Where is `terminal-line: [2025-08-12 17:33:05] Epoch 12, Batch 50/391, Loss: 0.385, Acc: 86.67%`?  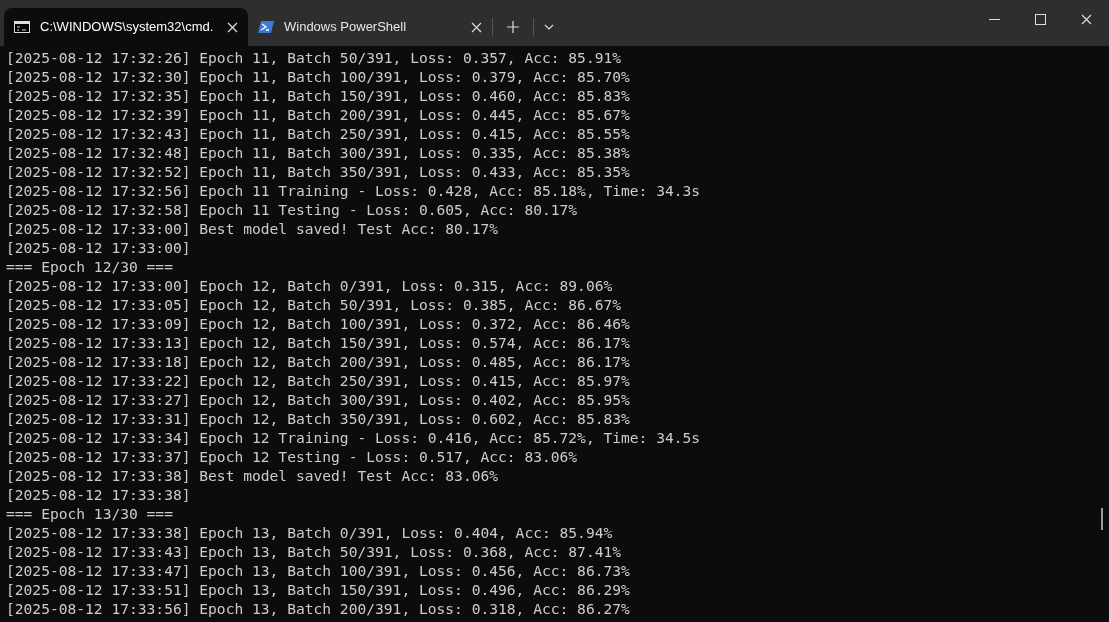
terminal-line: [2025-08-12 17:33:05] Epoch 12, Batch 50/391, Loss: 0.385, Acc: 86.67% is located at coordinates (314, 304).